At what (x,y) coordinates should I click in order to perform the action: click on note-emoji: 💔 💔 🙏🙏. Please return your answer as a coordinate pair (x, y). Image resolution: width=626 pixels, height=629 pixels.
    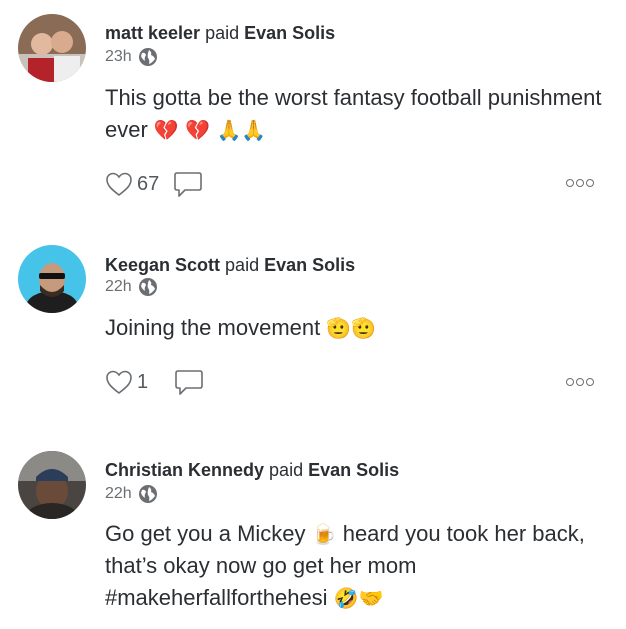
    Looking at the image, I should click on (210, 130).